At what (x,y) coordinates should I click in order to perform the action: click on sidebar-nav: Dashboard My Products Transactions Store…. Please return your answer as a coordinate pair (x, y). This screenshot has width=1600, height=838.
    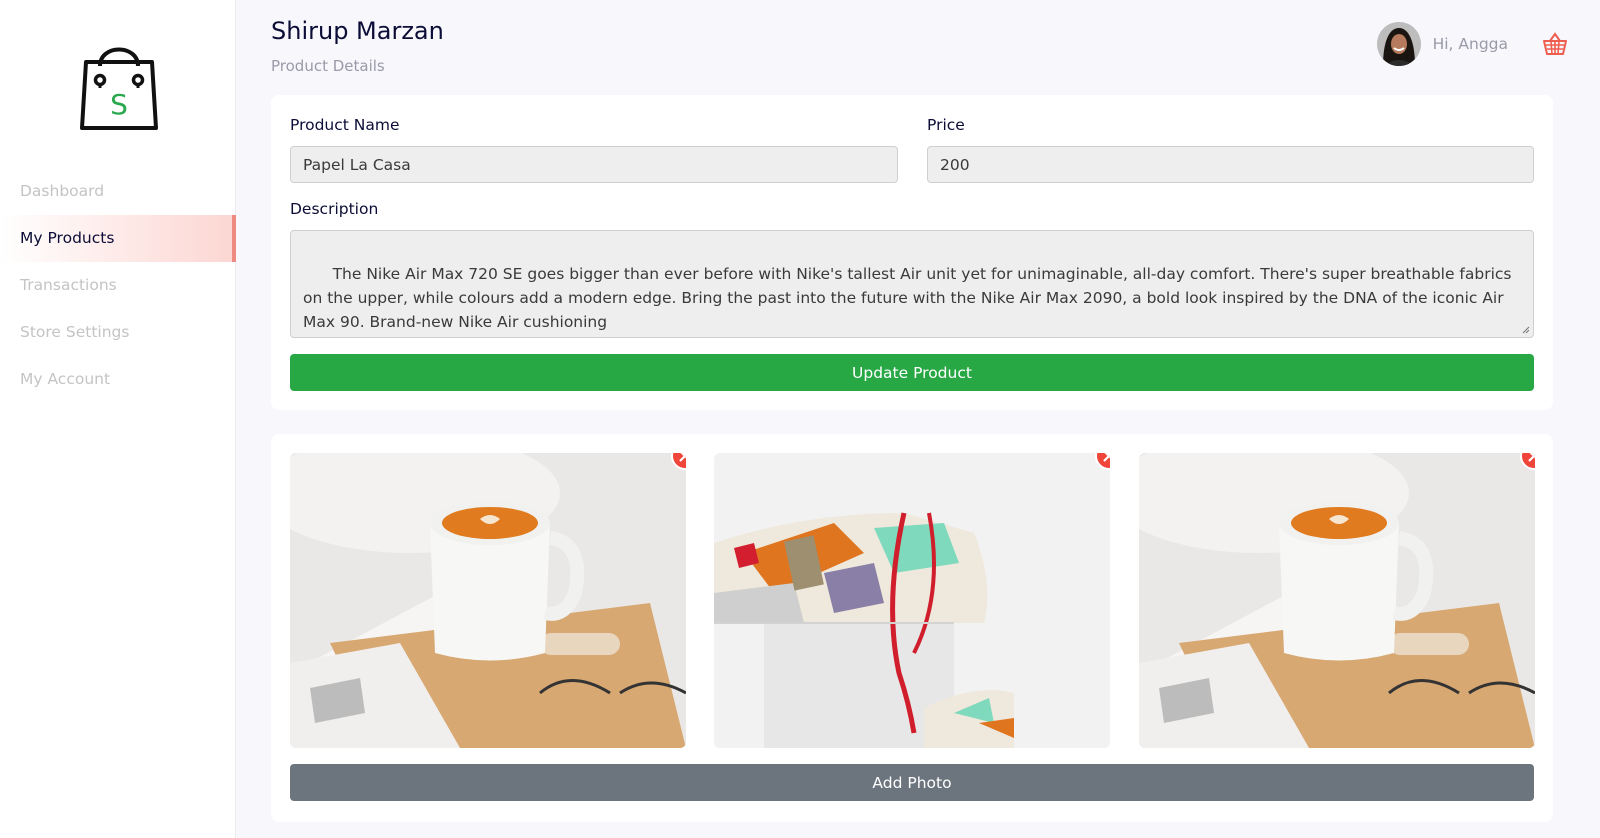
    Looking at the image, I should click on (118, 285).